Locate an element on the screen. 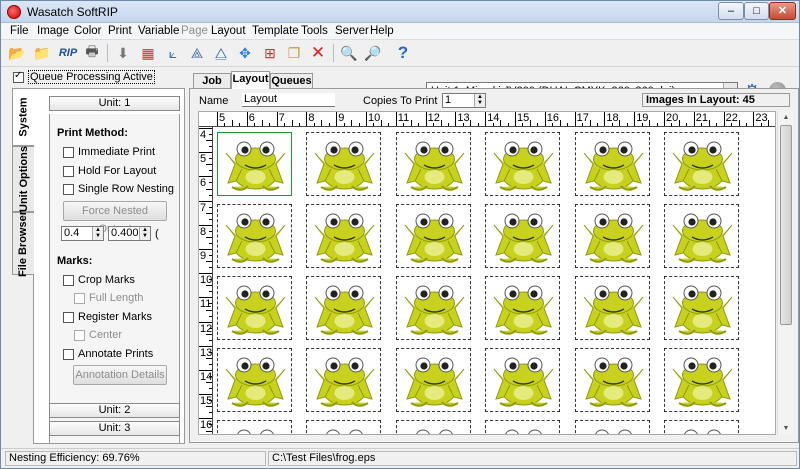 The image size is (800, 469). tab-job: Job is located at coordinates (212, 81).